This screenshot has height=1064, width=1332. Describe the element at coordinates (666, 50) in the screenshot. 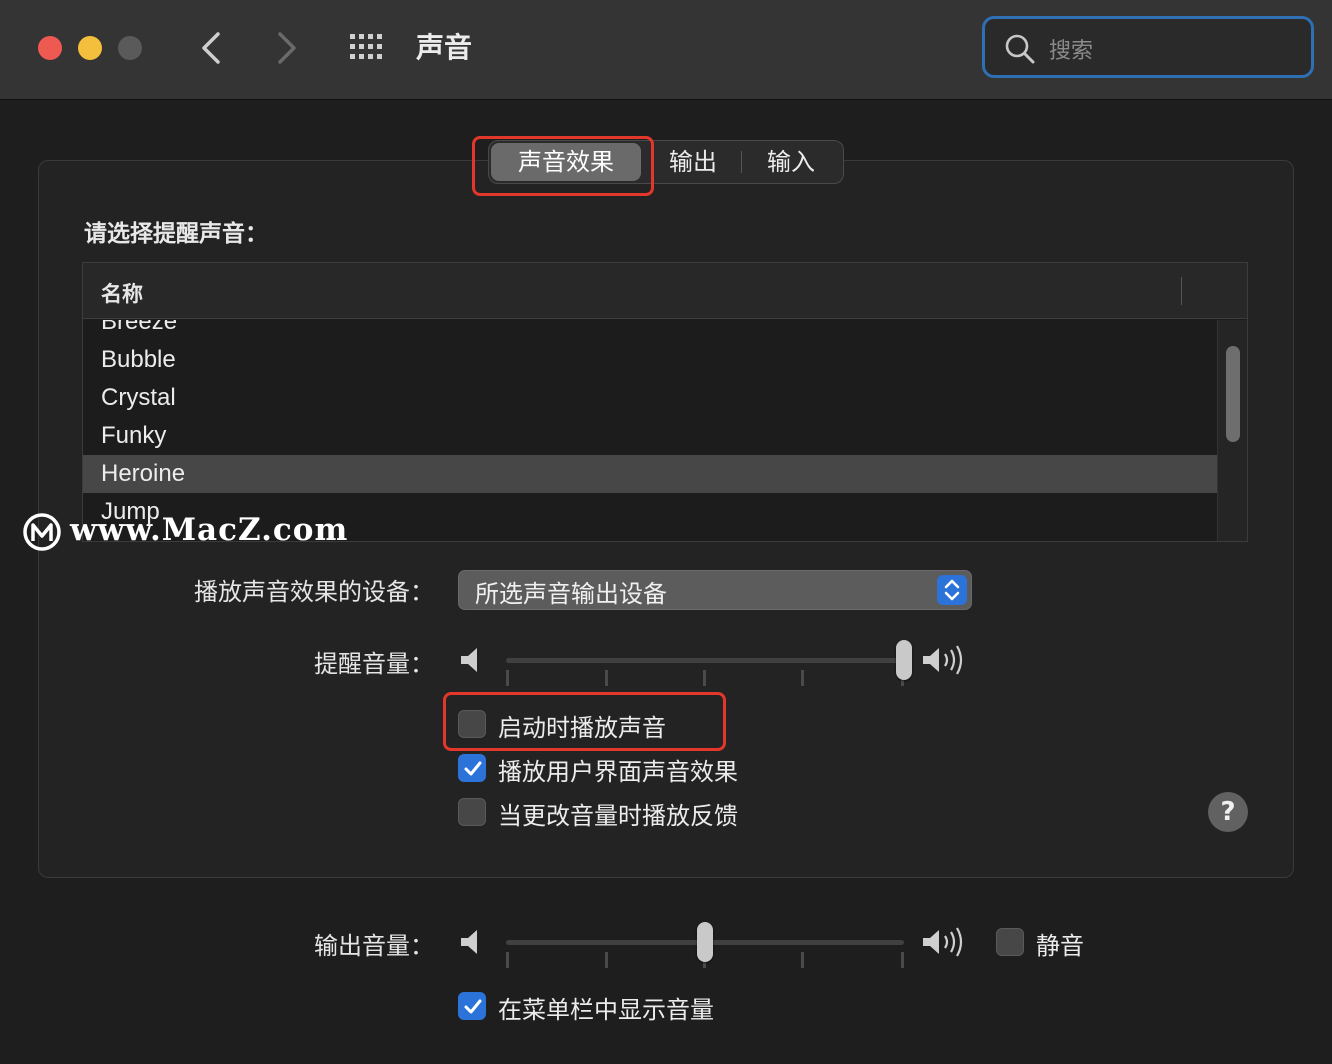

I see `title-bar: 声音 搜索` at that location.